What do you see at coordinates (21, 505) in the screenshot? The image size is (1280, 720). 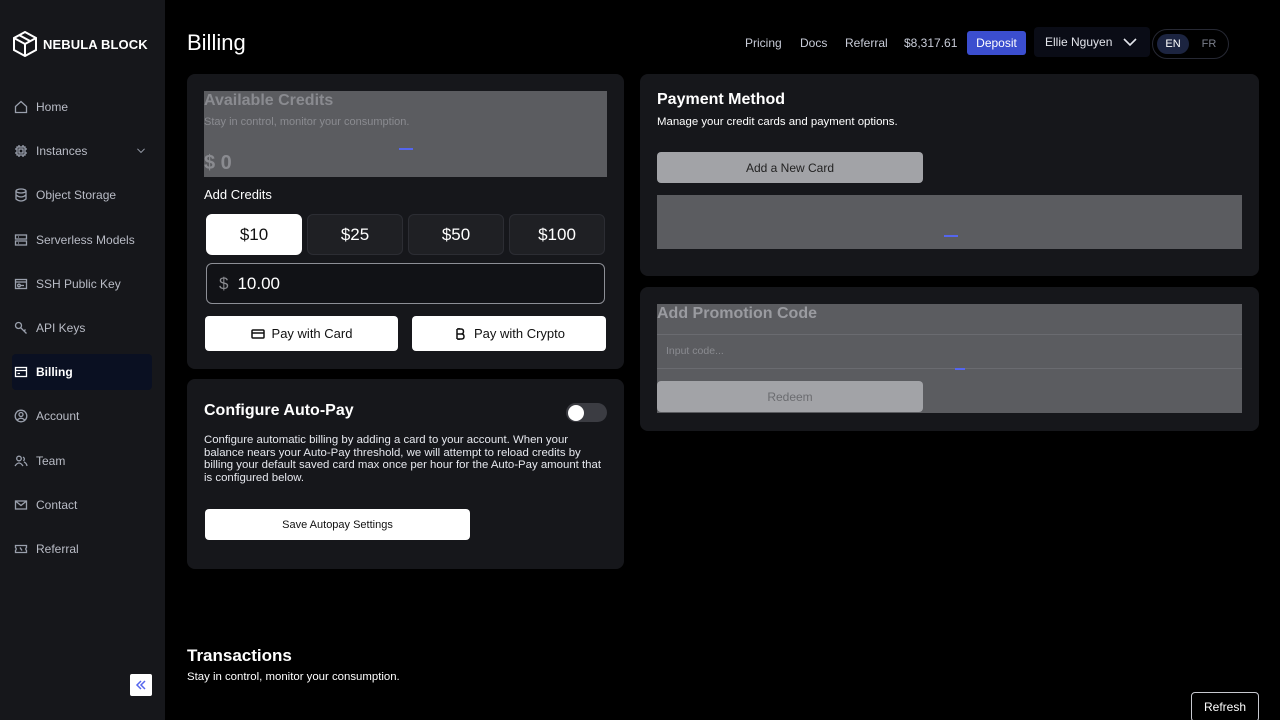 I see `mail-icon` at bounding box center [21, 505].